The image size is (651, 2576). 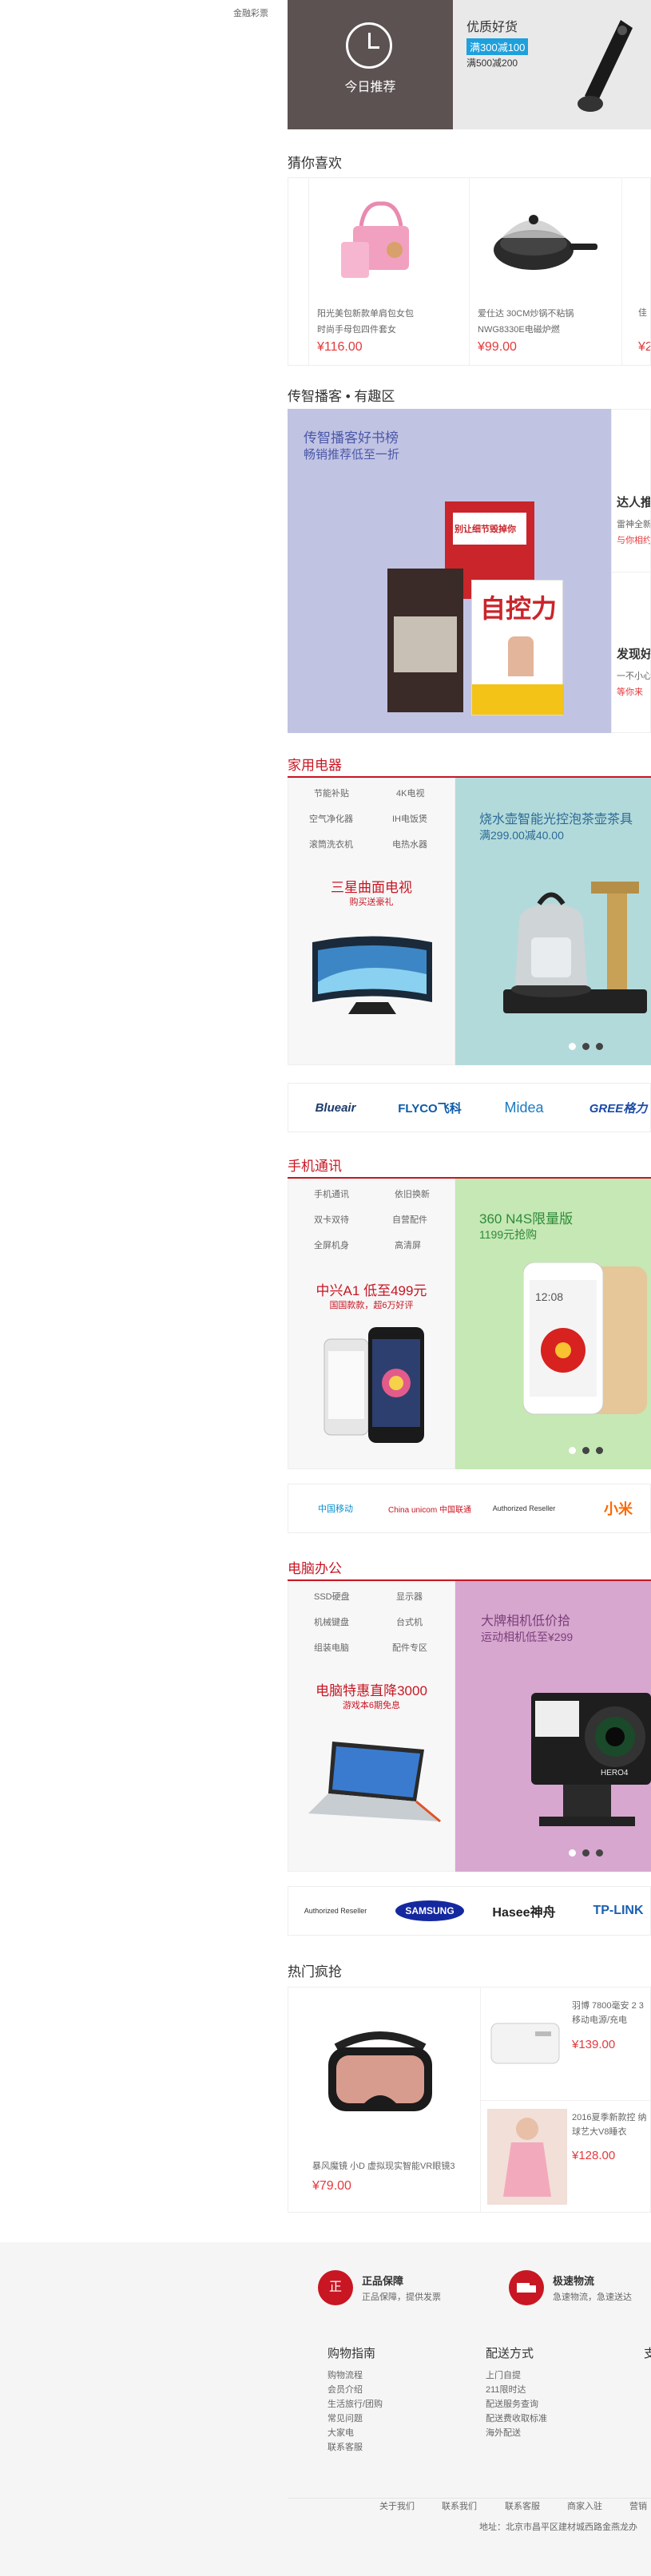 What do you see at coordinates (410, 793) in the screenshot?
I see `category-link: 4K电视` at bounding box center [410, 793].